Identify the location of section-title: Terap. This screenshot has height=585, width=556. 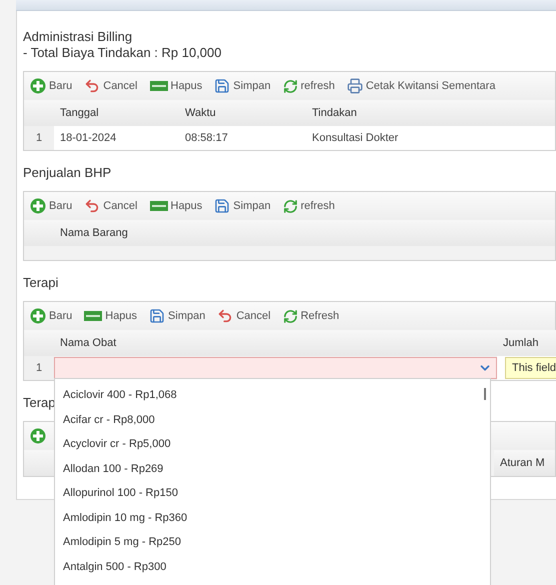
(39, 403).